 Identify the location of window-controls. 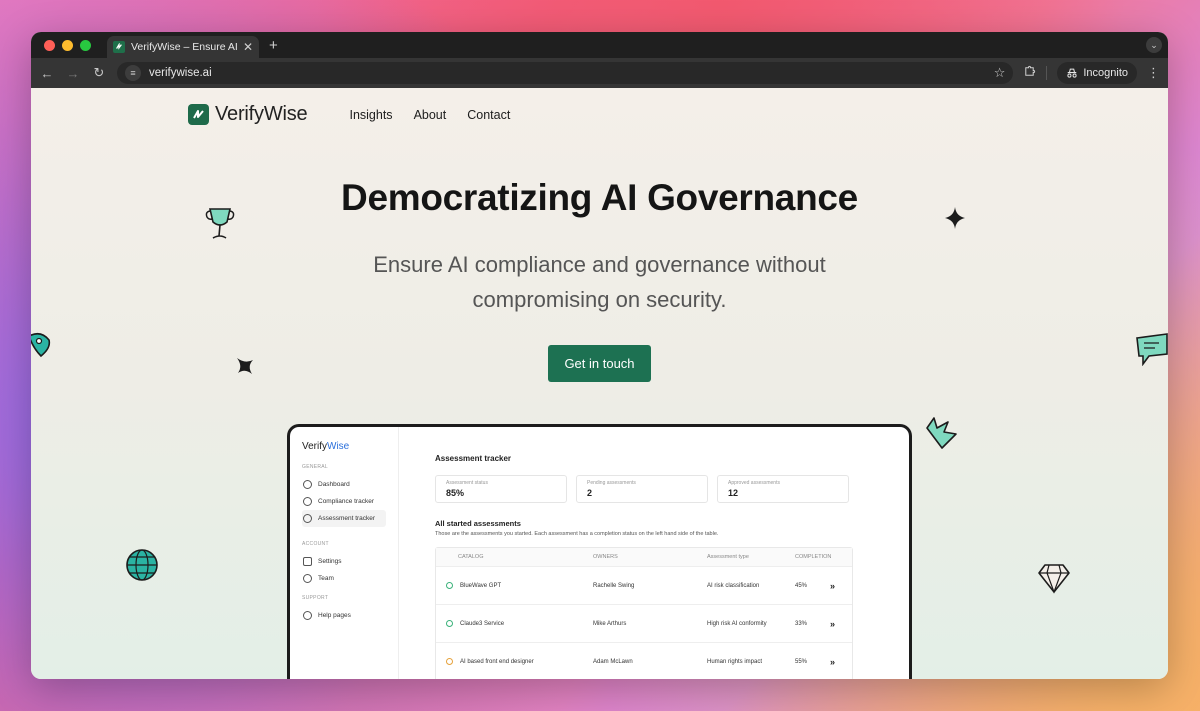
(67, 45).